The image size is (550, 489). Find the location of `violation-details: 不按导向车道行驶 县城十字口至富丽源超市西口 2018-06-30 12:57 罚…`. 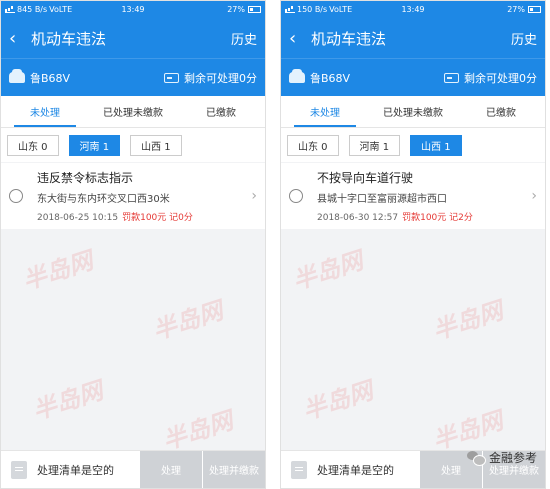

violation-details: 不按导向车道行驶 县城十字口至富丽源超市西口 2018-06-30 12:57 罚… is located at coordinates (422, 196).